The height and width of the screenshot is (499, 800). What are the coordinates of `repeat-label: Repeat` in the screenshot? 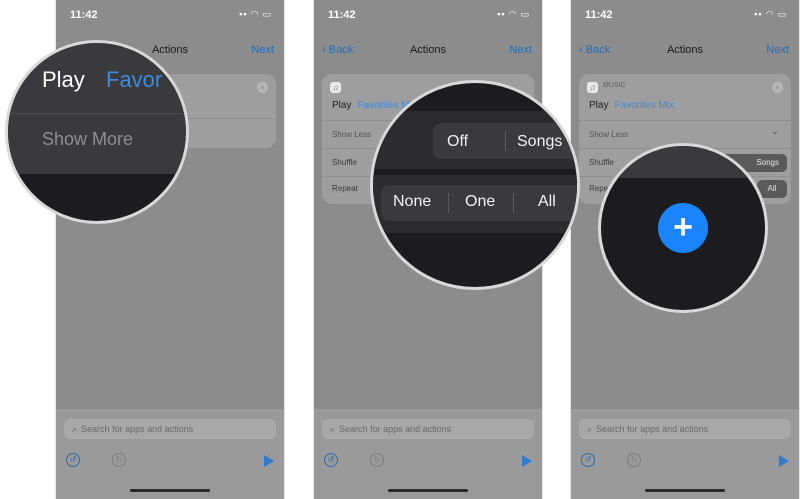 It's located at (345, 188).